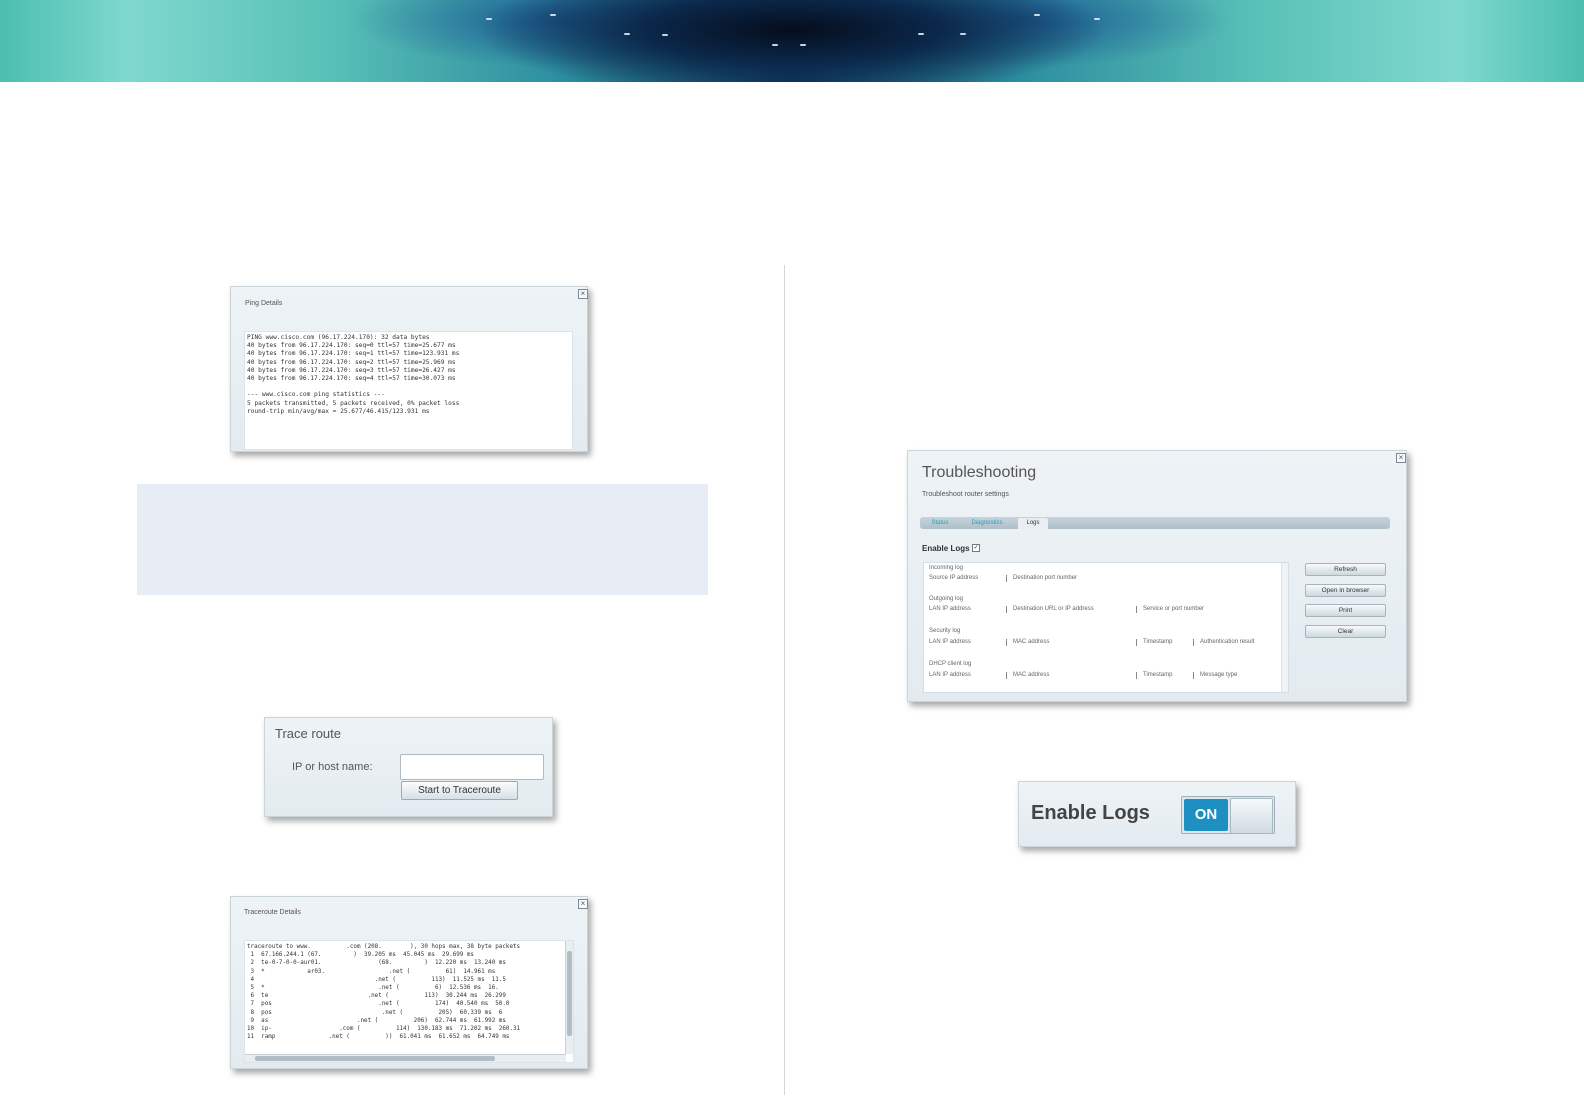  Describe the element at coordinates (308, 733) in the screenshot. I see `traceroute-heading: Trace route` at that location.